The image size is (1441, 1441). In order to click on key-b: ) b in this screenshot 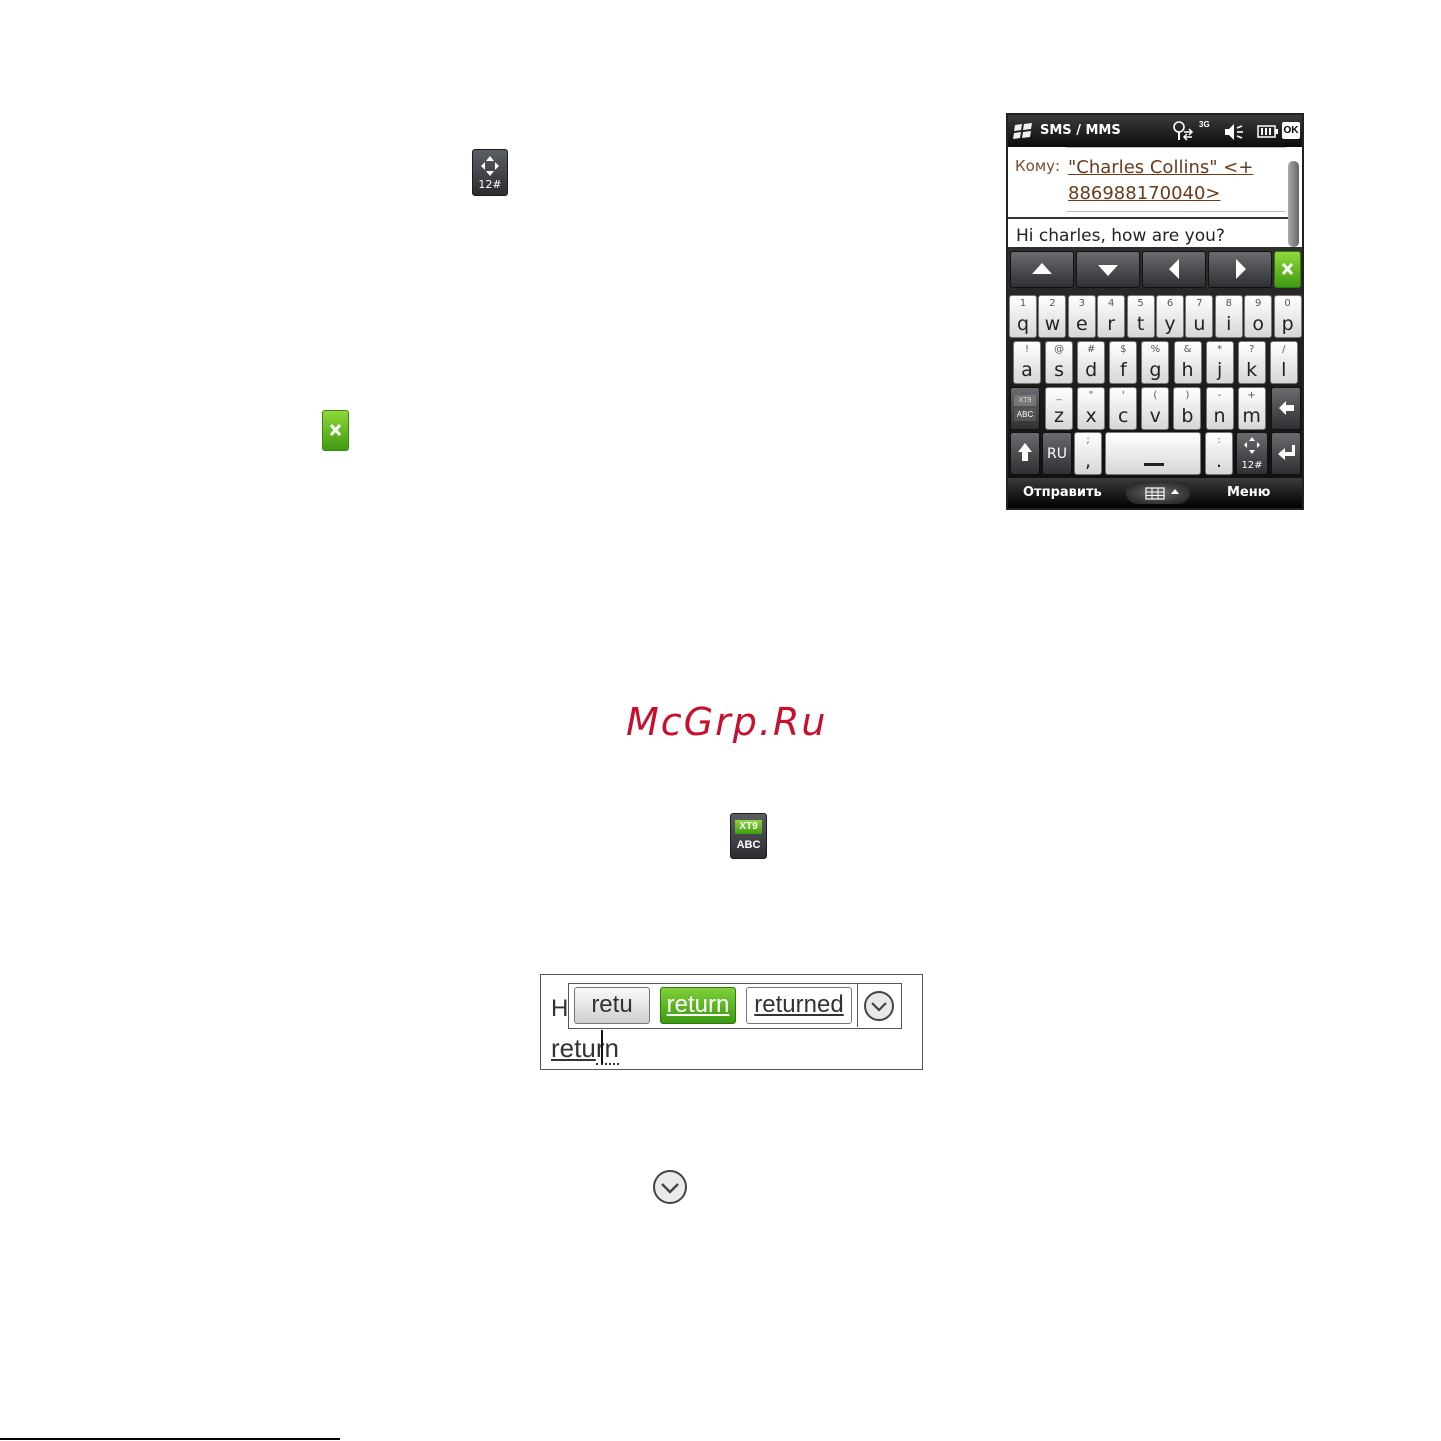, I will do `click(1187, 408)`.